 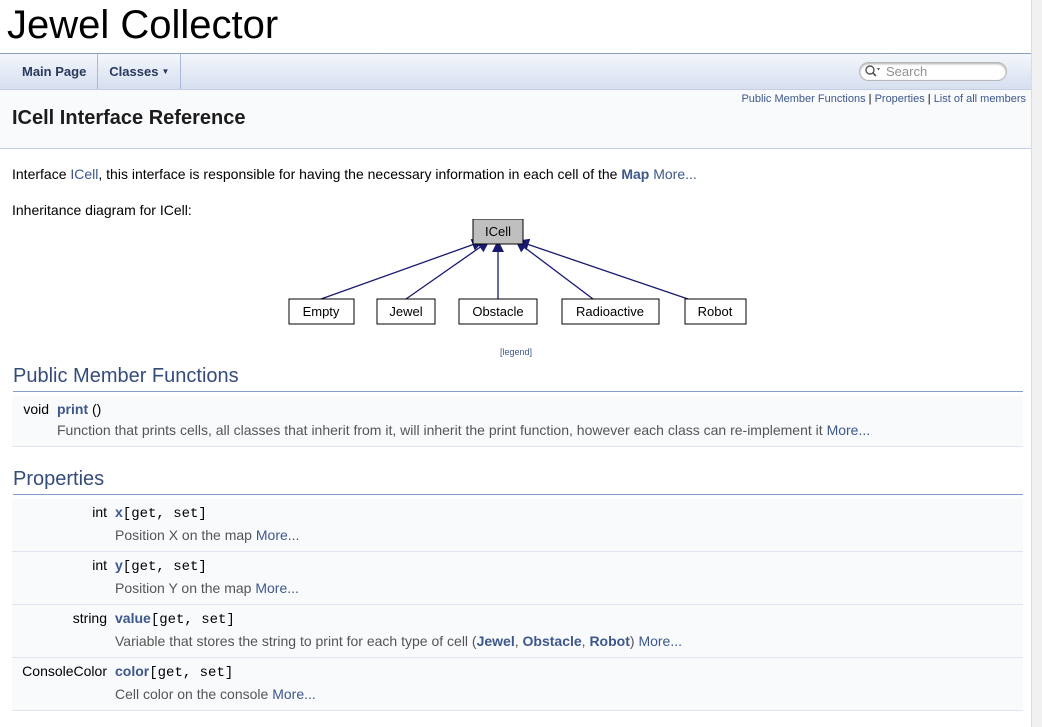 What do you see at coordinates (36, 409) in the screenshot?
I see `member-type: void` at bounding box center [36, 409].